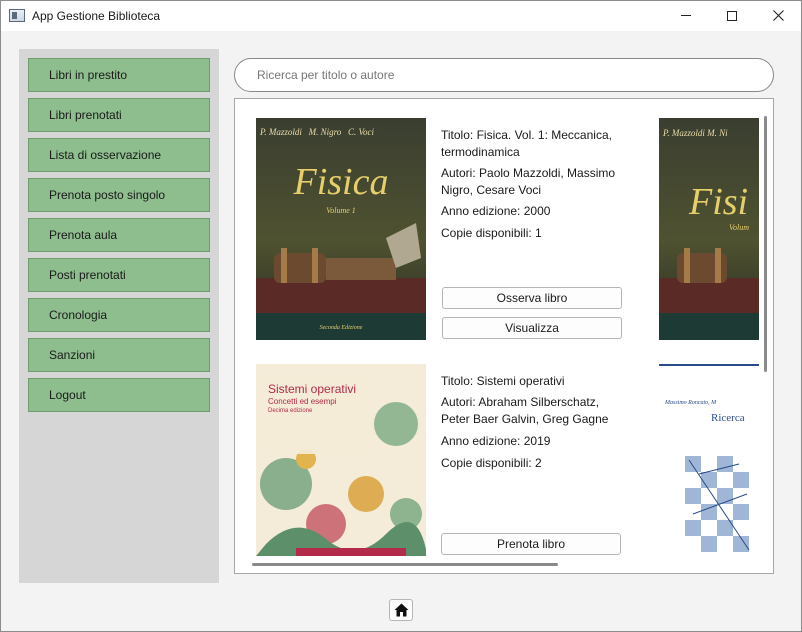 The image size is (802, 632). I want to click on book-authors-line-2: Peter Baer Galvin, Greg Gagne, so click(525, 419).